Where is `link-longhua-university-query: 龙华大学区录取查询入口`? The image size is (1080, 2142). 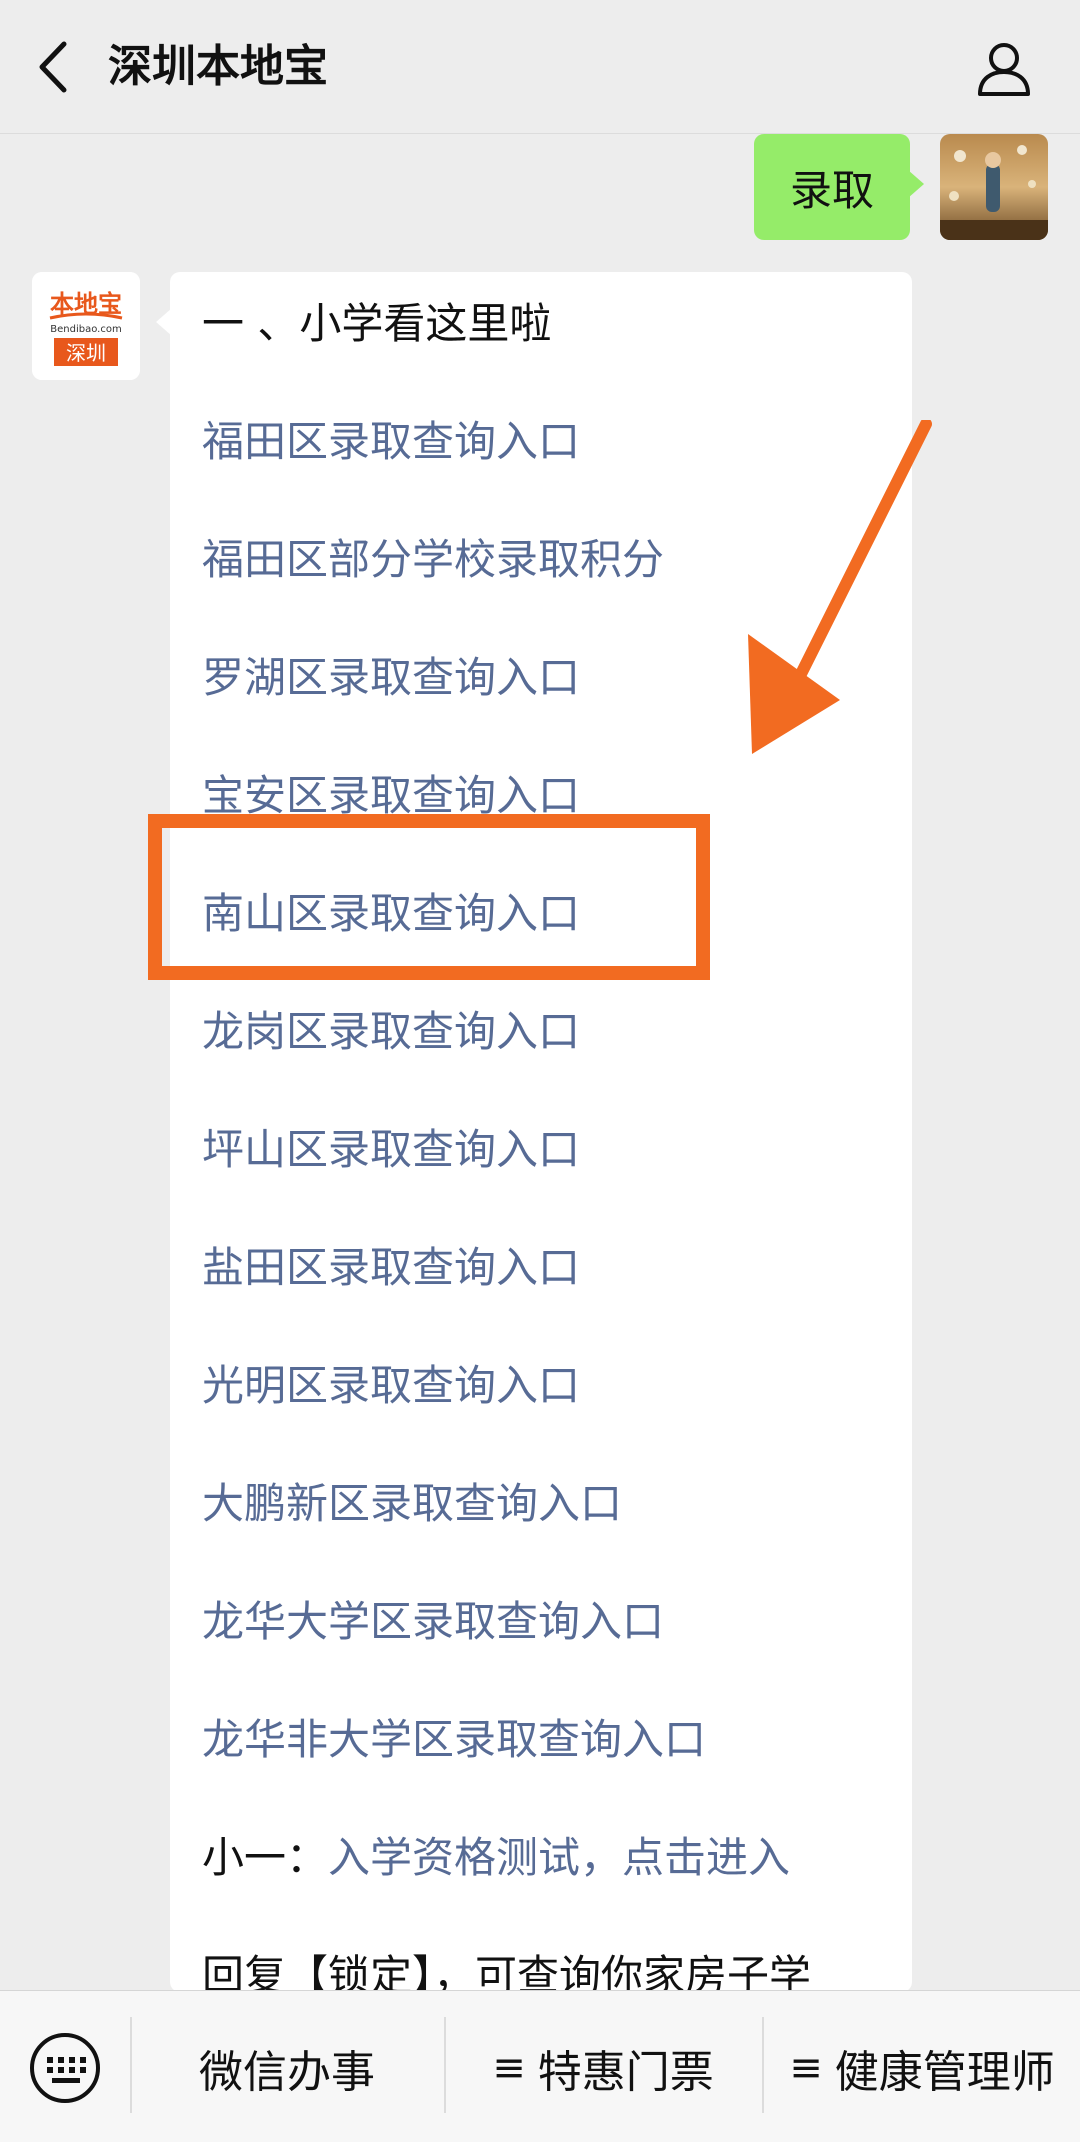 link-longhua-university-query: 龙华大学区录取查询入口 is located at coordinates (433, 1622).